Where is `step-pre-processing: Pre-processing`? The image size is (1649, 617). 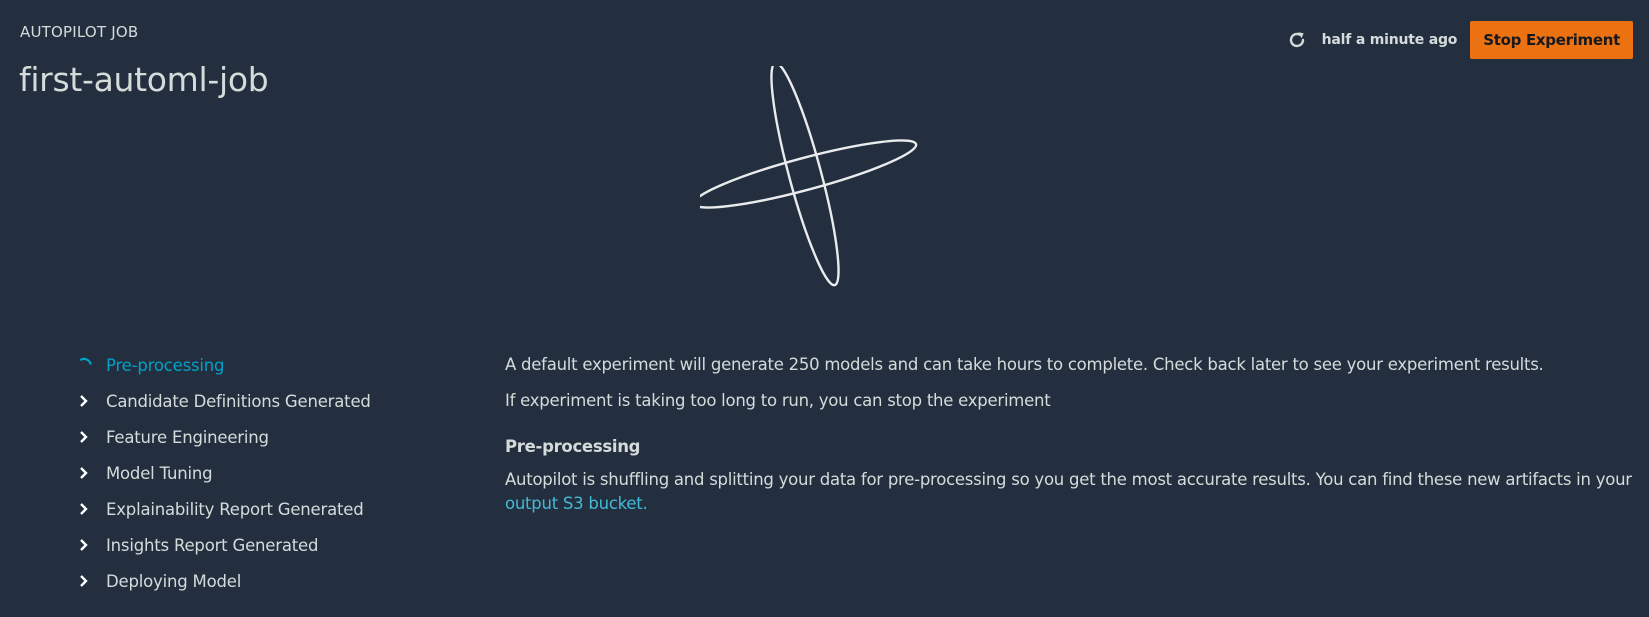
step-pre-processing: Pre-processing is located at coordinates (224, 365).